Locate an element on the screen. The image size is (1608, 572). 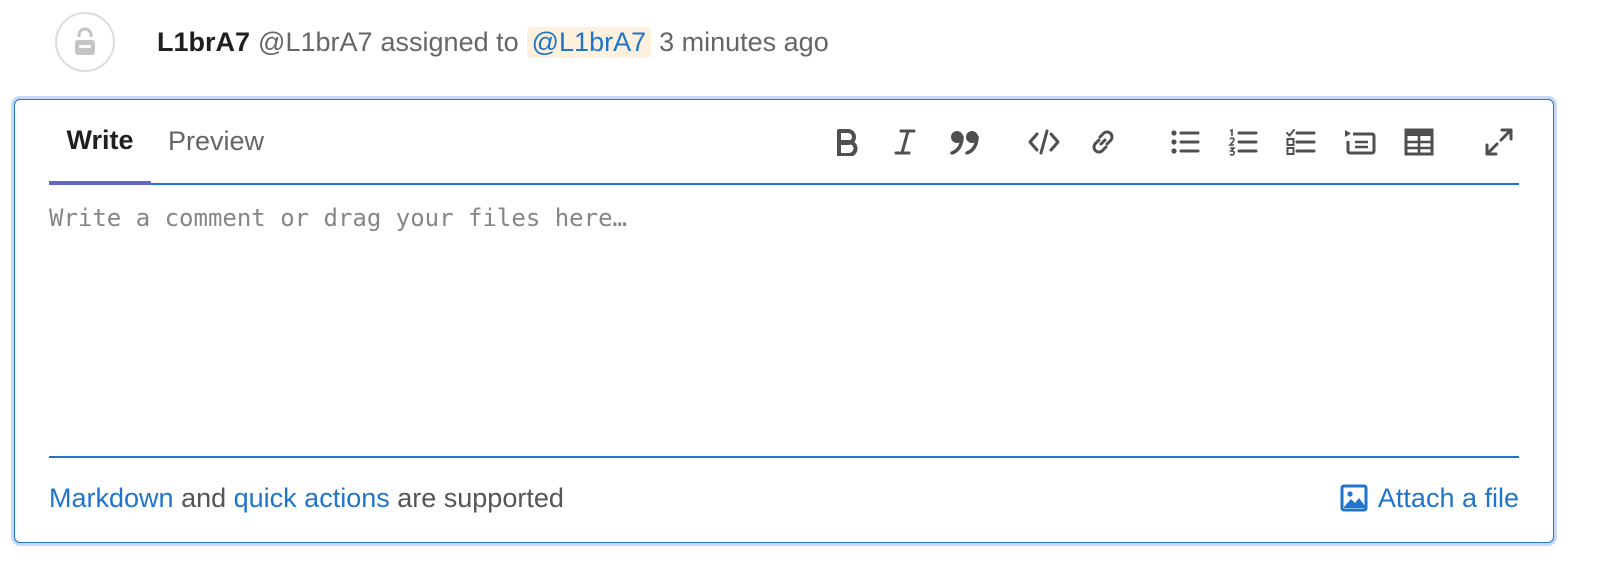
collapsible-section-icon is located at coordinates (1360, 142).